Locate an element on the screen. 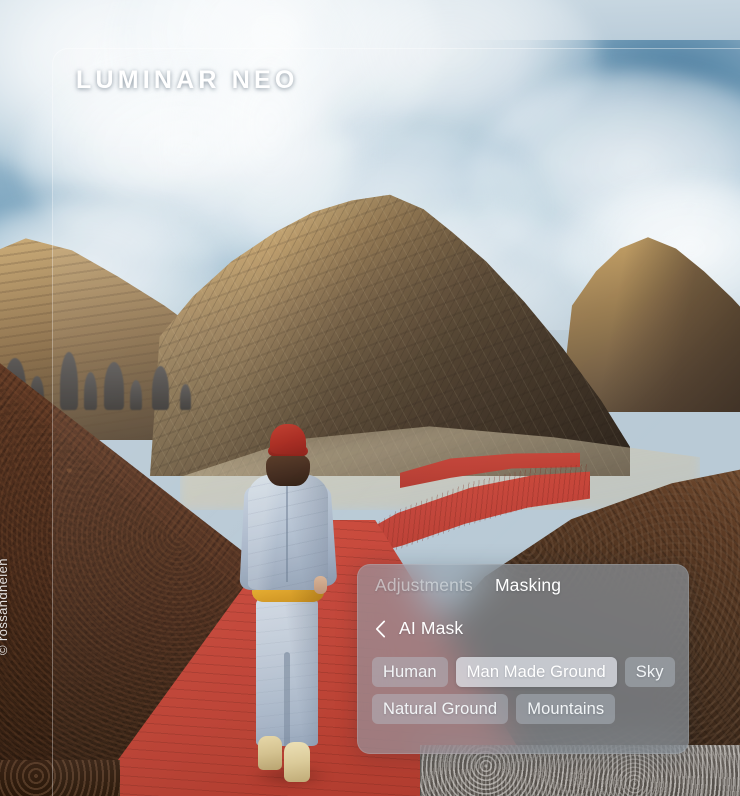 Image resolution: width=740 pixels, height=796 pixels. chevron-left-icon is located at coordinates (380, 629).